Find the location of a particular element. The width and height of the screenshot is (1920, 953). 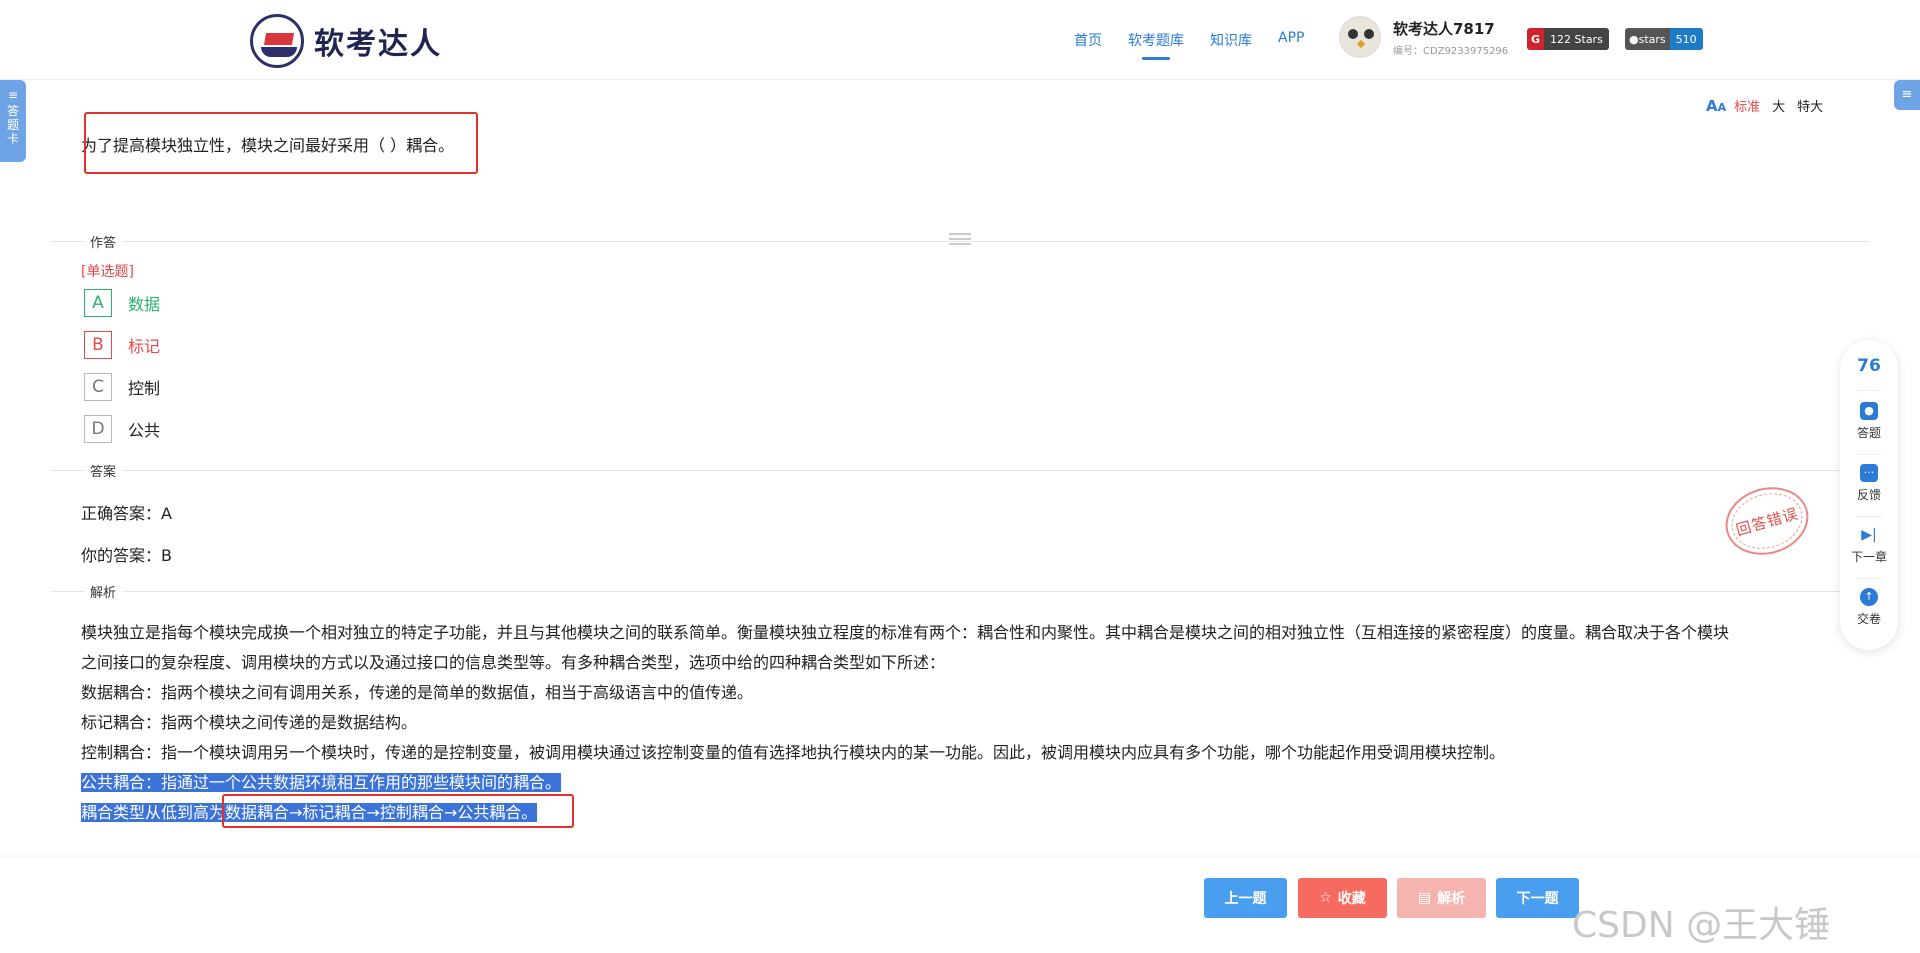

option-text: 控制 is located at coordinates (144, 388).